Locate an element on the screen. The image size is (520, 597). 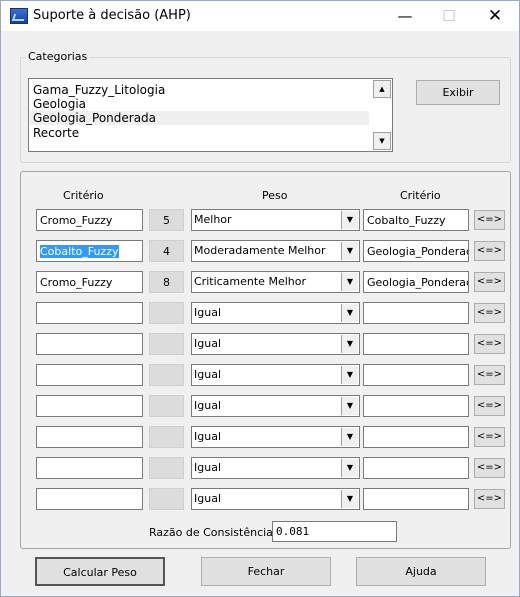
criterion-left-field: Cobalto_Fuzzy is located at coordinates (89, 251).